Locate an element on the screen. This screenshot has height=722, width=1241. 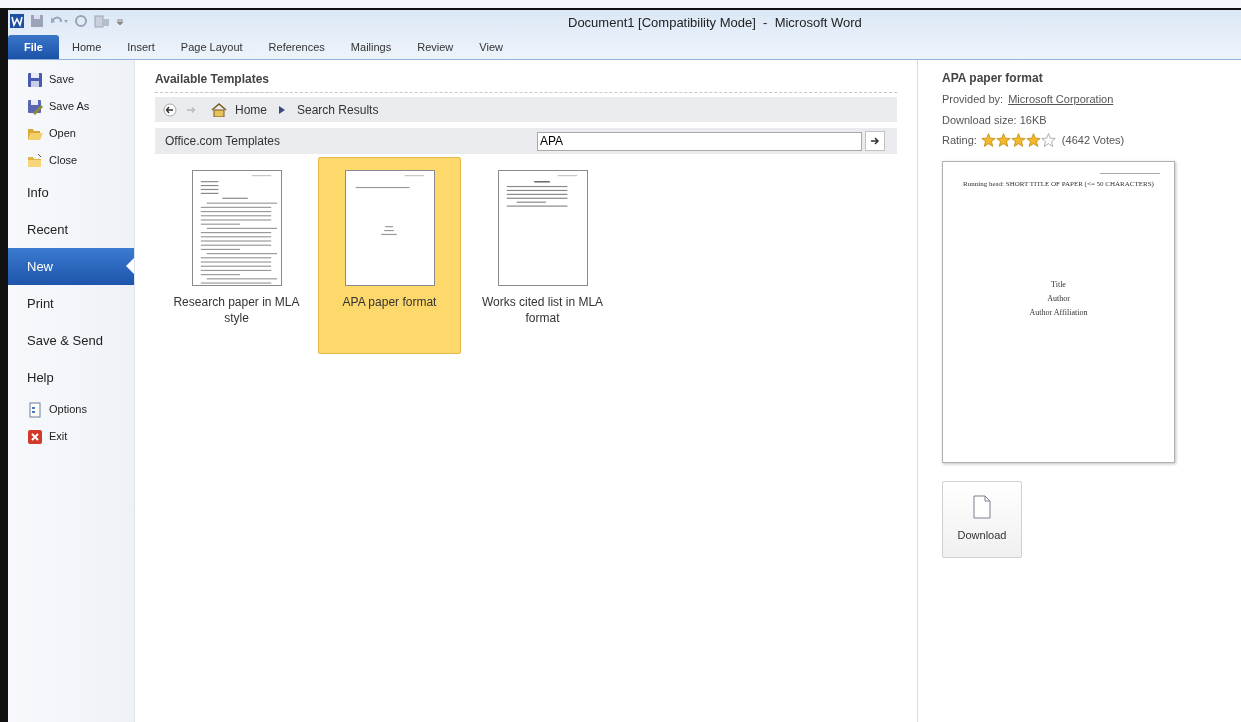
sidebar-item: Info is located at coordinates (71, 192).